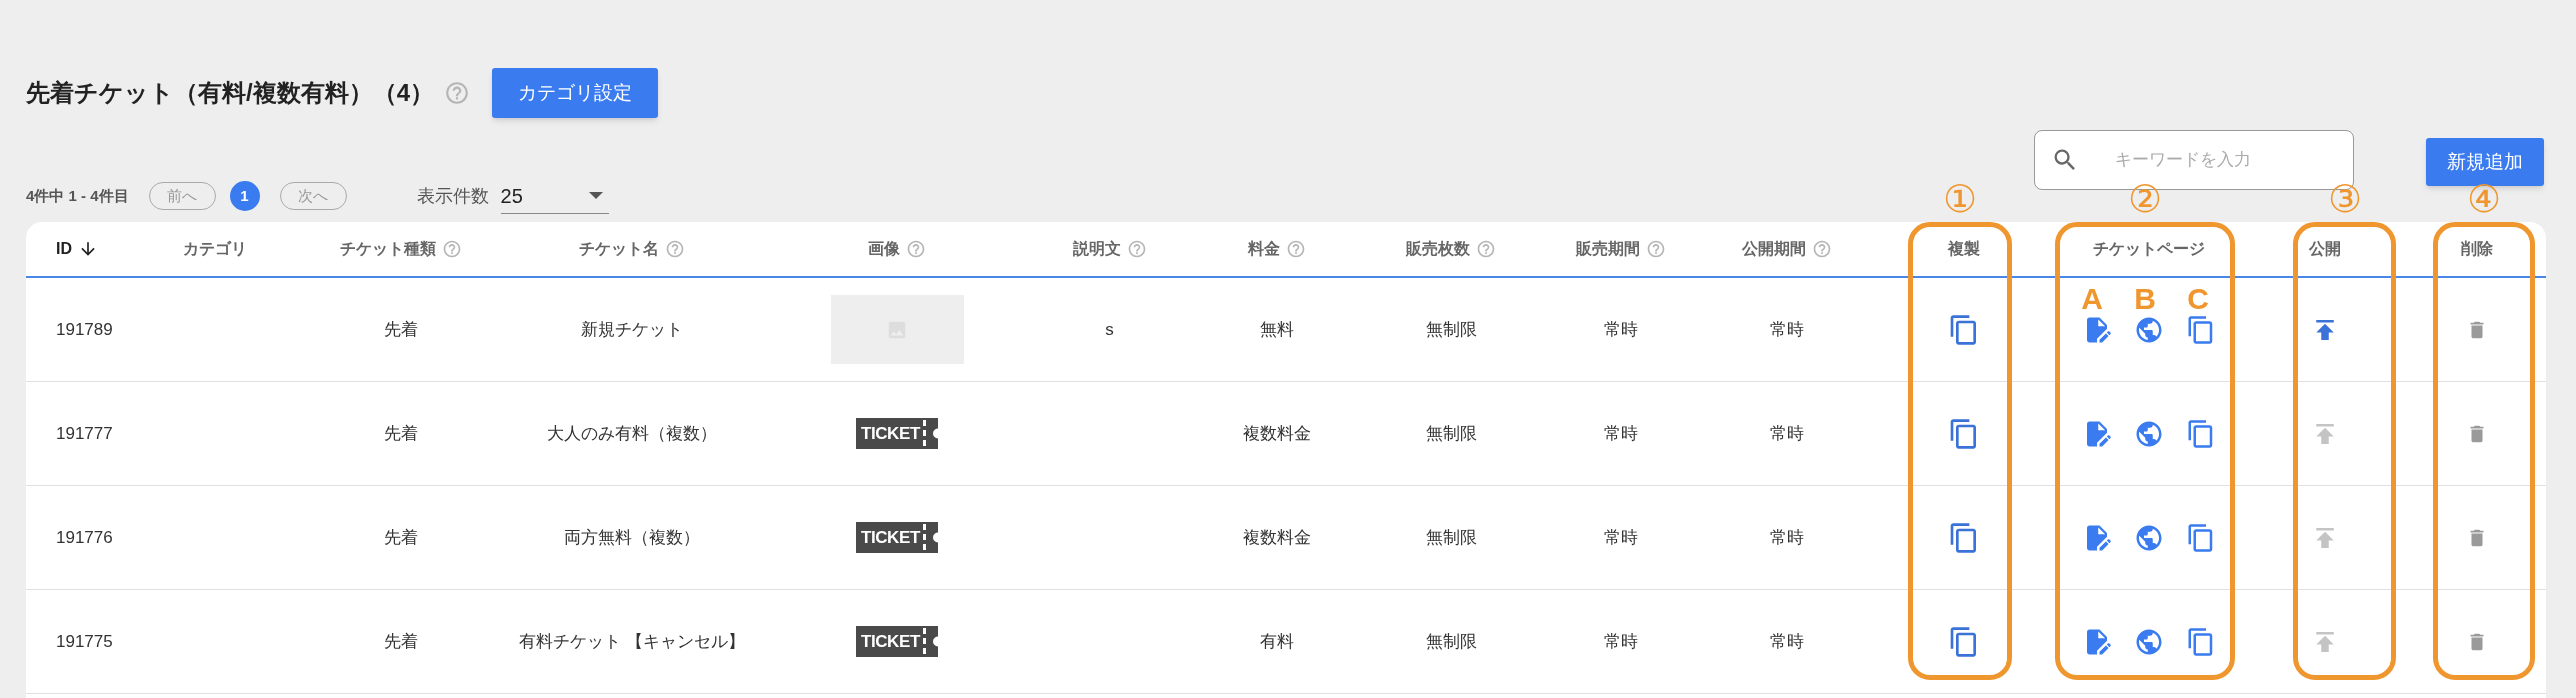  What do you see at coordinates (554, 196) in the screenshot?
I see `per-page-select: 25` at bounding box center [554, 196].